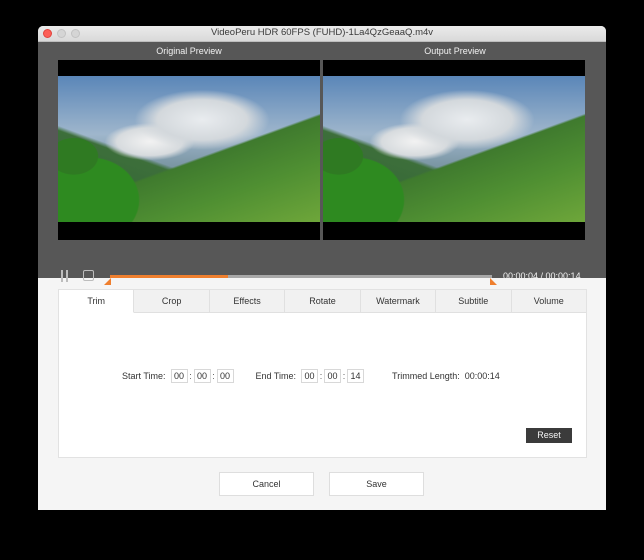 This screenshot has height=560, width=644. I want to click on tab-trim: Trim, so click(97, 301).